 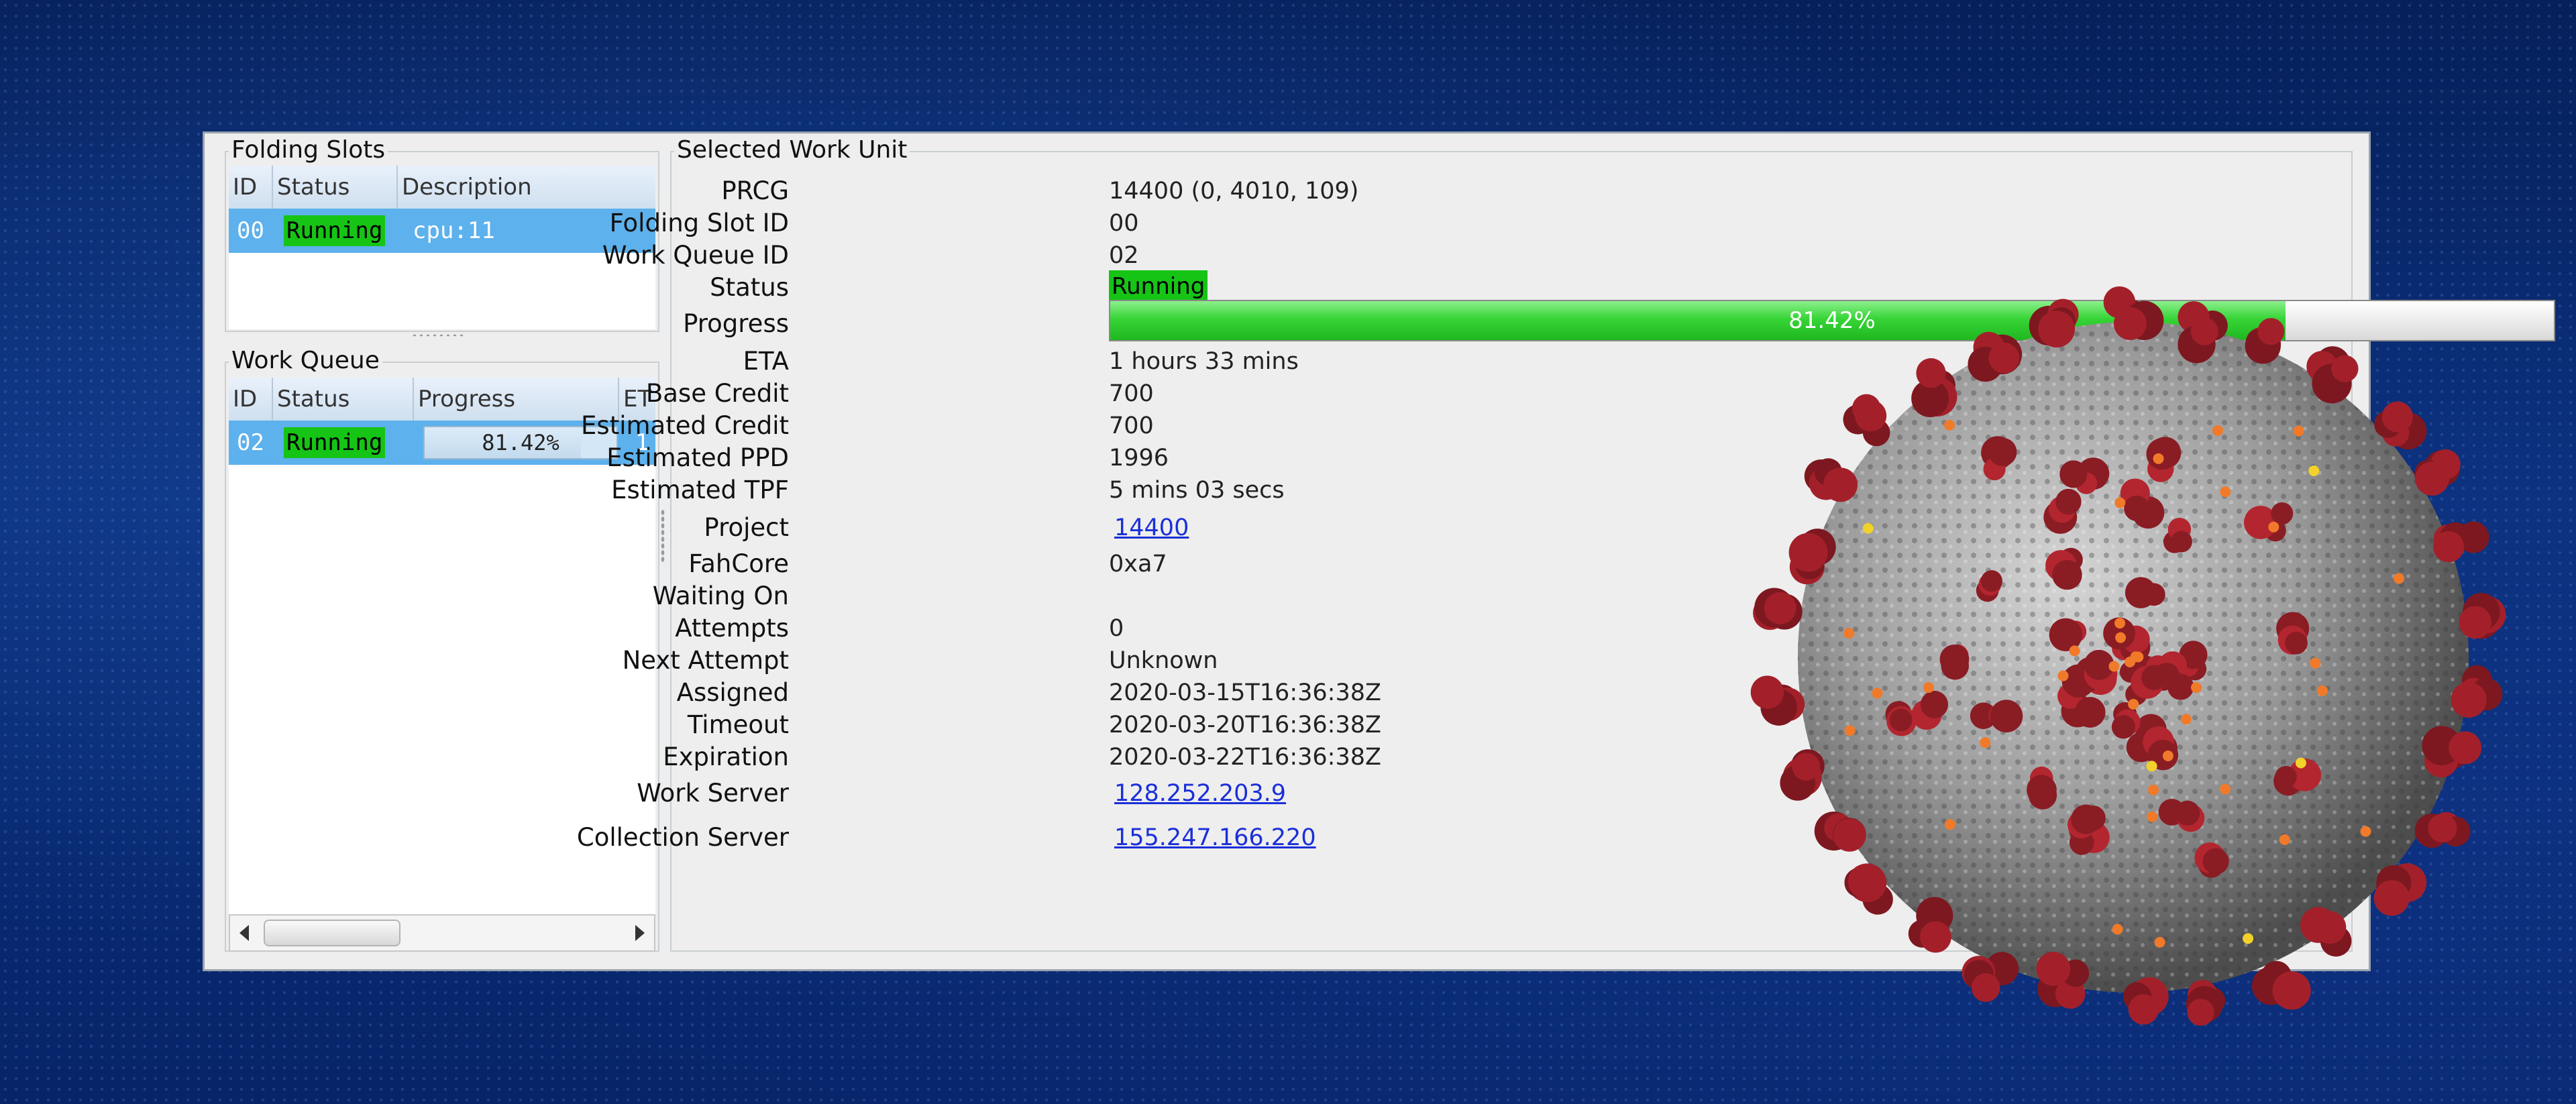 I want to click on scroll-thumb, so click(x=332, y=933).